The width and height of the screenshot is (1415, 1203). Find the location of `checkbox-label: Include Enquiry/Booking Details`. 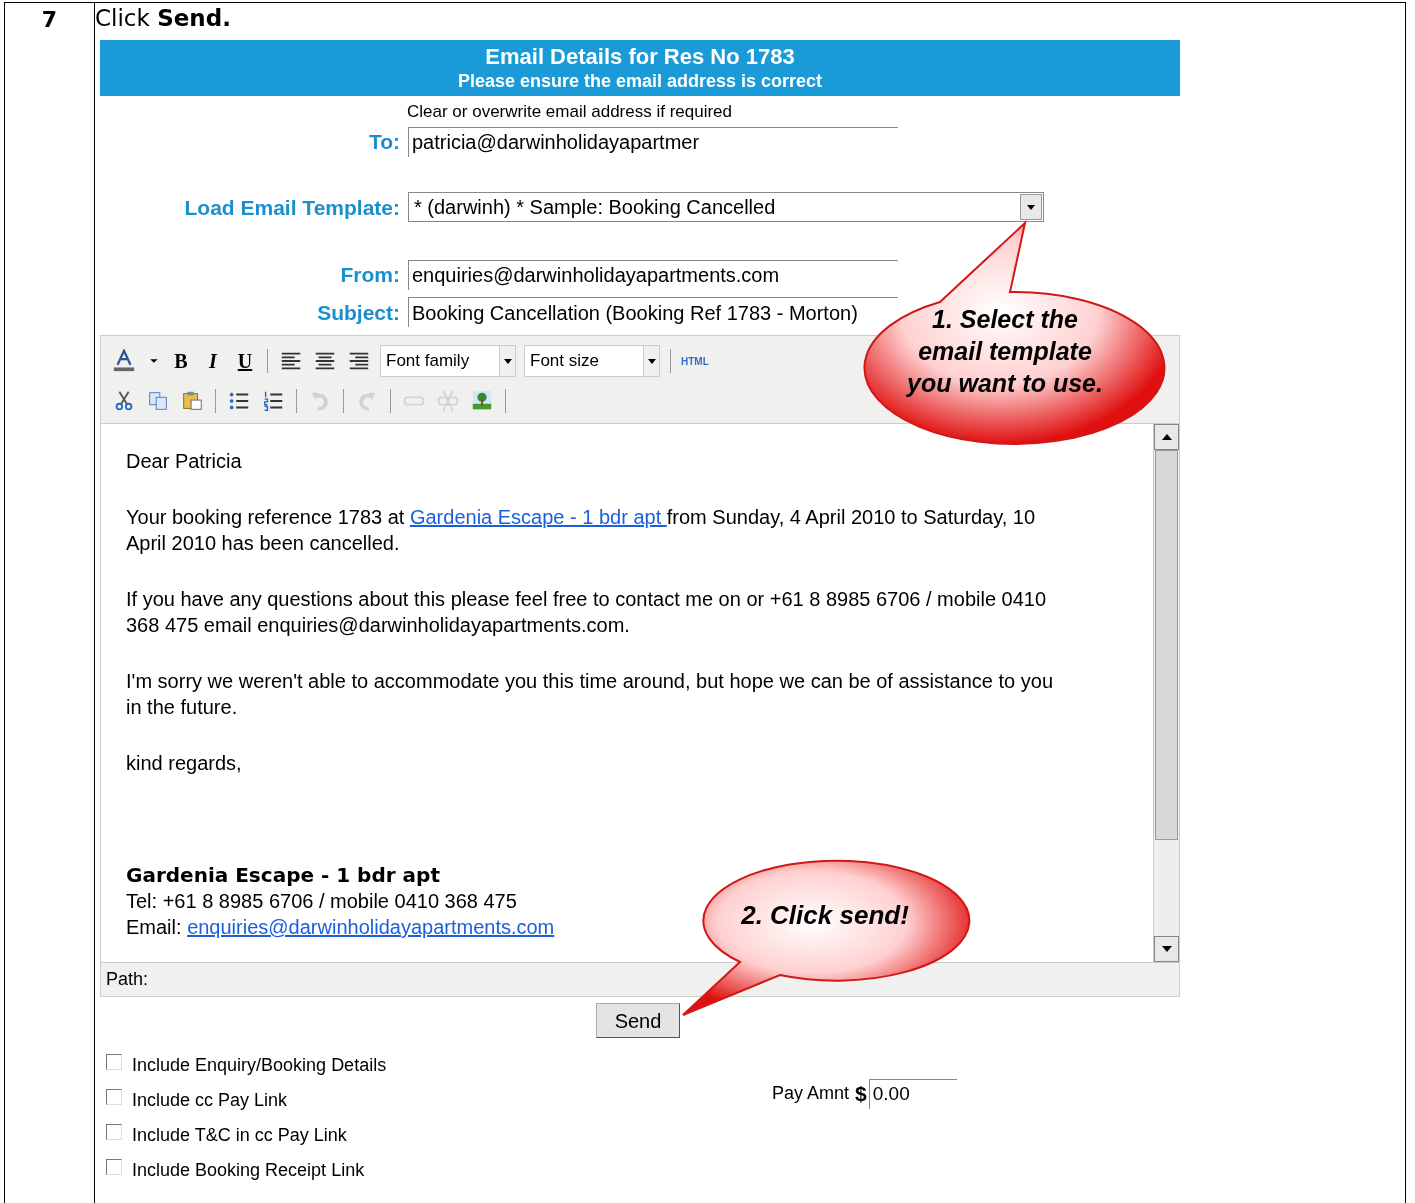

checkbox-label: Include Enquiry/Booking Details is located at coordinates (259, 1065).